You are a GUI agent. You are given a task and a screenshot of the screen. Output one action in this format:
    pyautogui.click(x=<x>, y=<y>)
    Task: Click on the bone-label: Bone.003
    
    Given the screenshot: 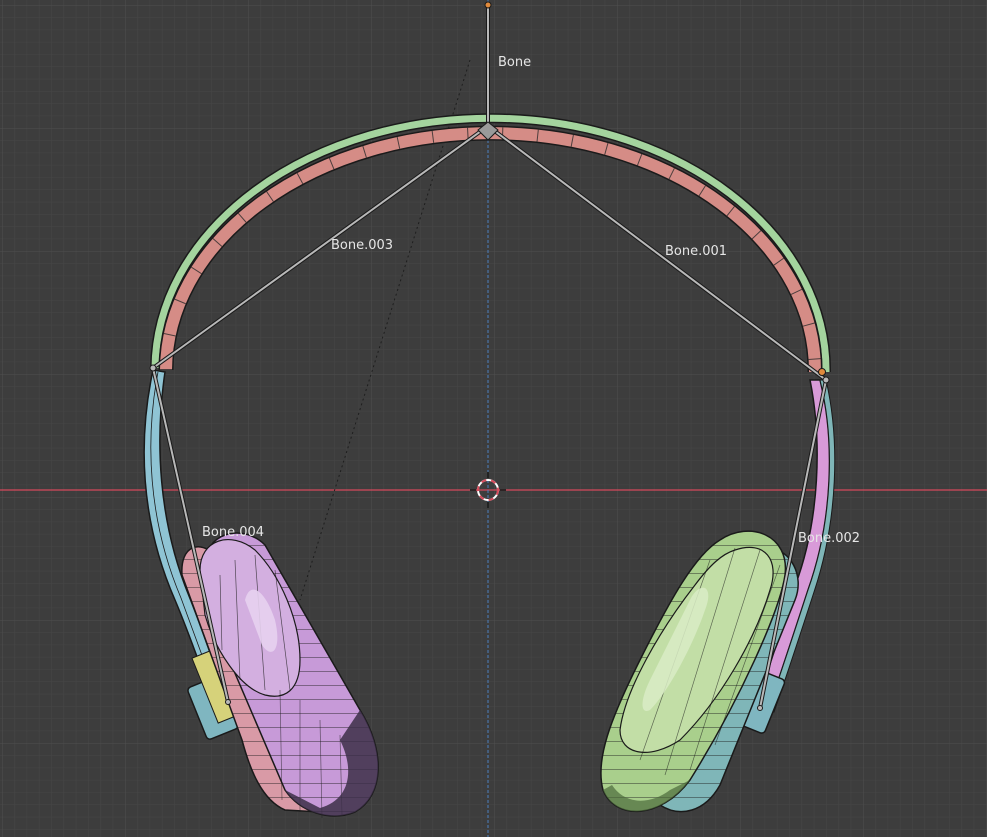 What is the action you would take?
    pyautogui.click(x=362, y=245)
    